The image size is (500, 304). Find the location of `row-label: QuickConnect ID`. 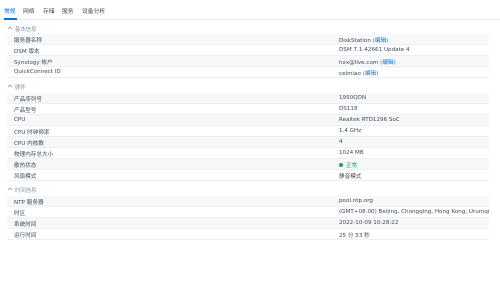

row-label: QuickConnect ID is located at coordinates (37, 72).